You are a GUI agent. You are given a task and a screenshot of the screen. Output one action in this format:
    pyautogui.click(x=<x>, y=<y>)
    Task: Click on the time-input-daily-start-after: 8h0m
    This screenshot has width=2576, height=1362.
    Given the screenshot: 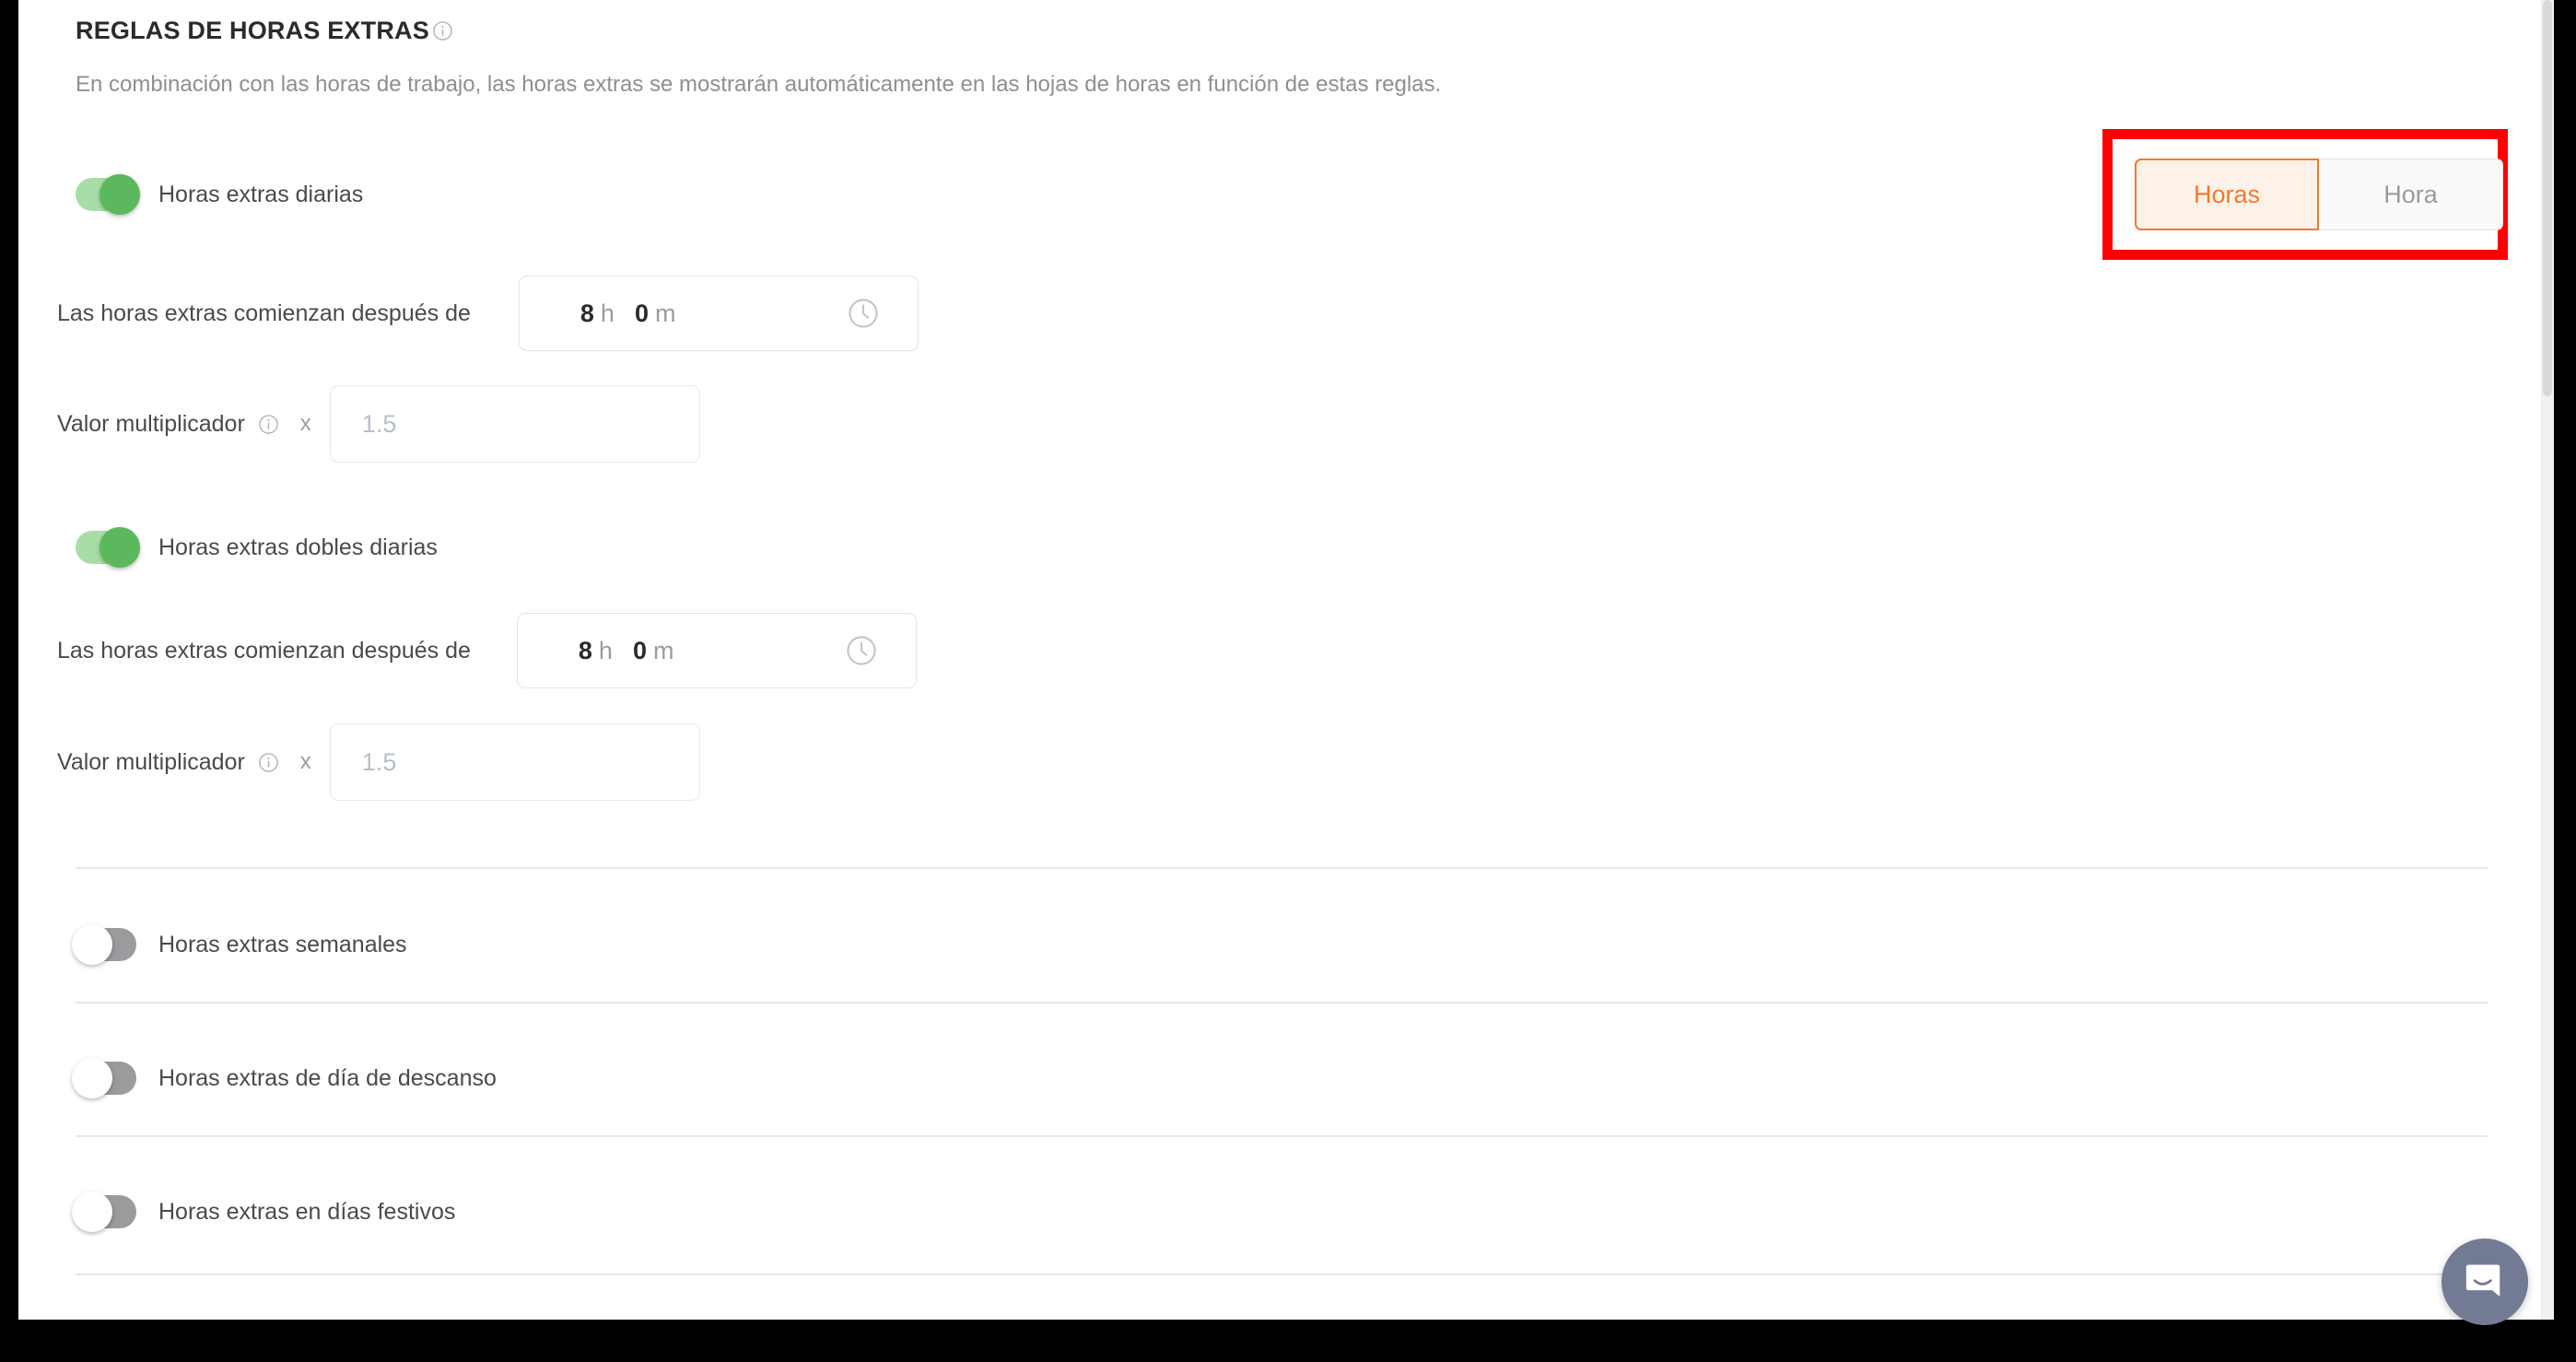 What is the action you would take?
    pyautogui.click(x=718, y=313)
    